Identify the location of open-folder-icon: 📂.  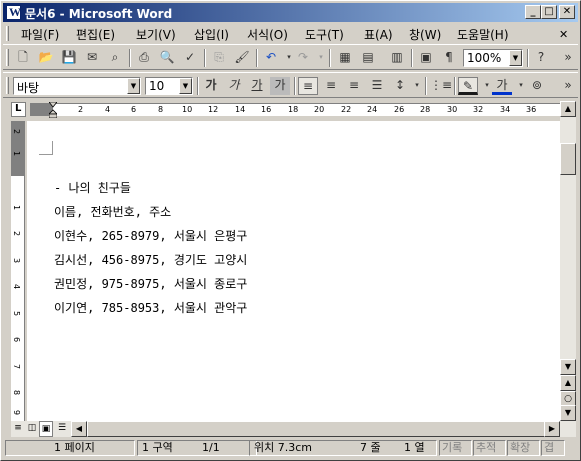
(46, 58).